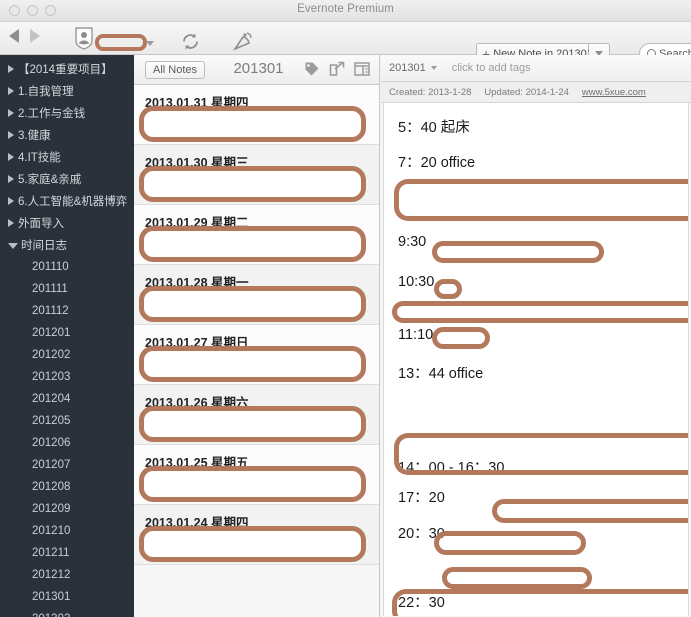  What do you see at coordinates (175, 69) in the screenshot?
I see `all-notes-button: All Notes` at bounding box center [175, 69].